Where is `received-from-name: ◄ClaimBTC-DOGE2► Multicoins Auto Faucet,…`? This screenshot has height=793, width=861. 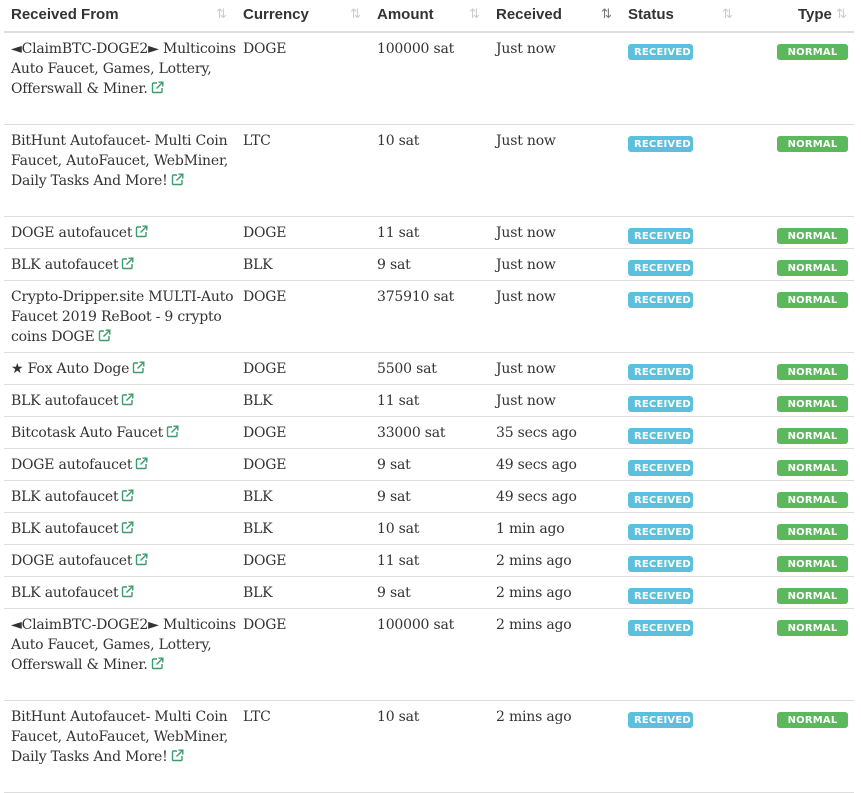 received-from-name: ◄ClaimBTC-DOGE2► Multicoins Auto Faucet,… is located at coordinates (123, 645).